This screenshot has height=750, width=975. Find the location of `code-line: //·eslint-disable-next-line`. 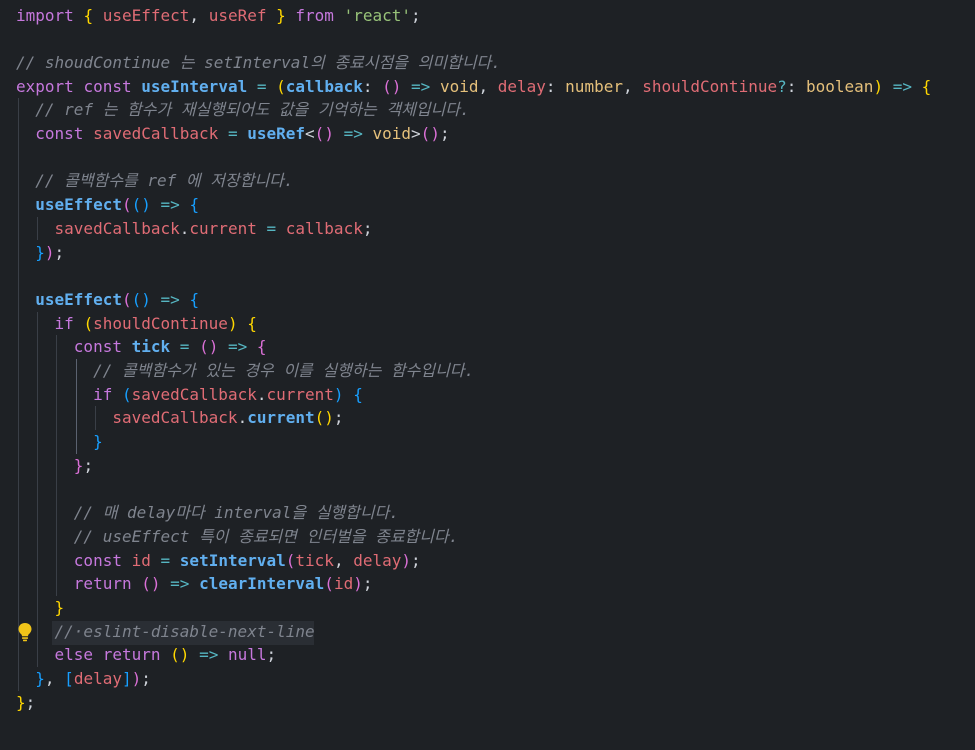

code-line: //·eslint-disable-next-line is located at coordinates (157, 632).